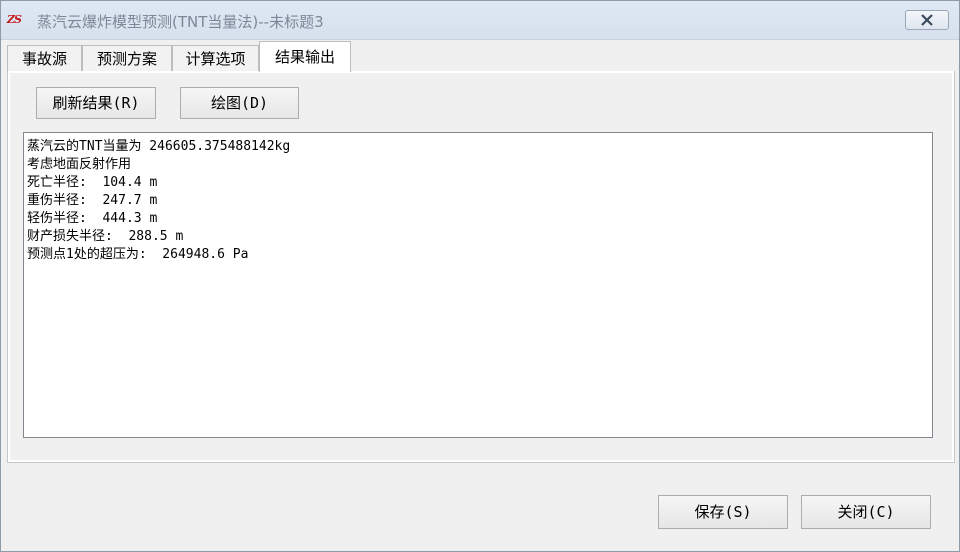 The image size is (960, 552). What do you see at coordinates (866, 512) in the screenshot?
I see `close-button: 关闭(C)` at bounding box center [866, 512].